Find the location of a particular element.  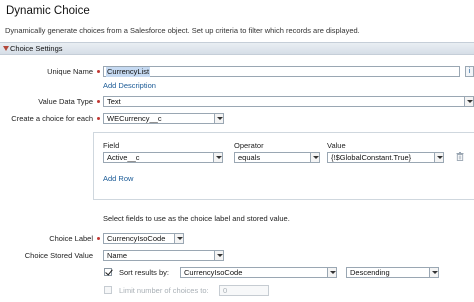

filter-operator-select: equals is located at coordinates (277, 157).